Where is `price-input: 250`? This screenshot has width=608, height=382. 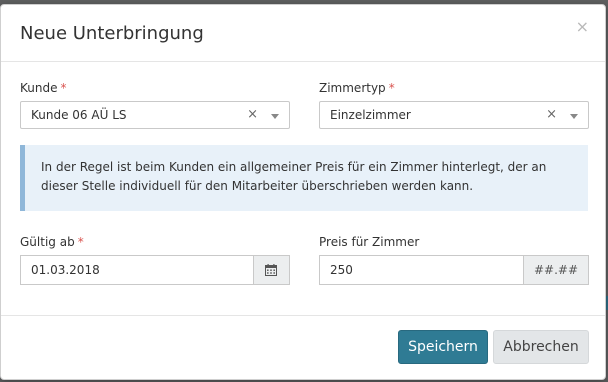 price-input: 250 is located at coordinates (421, 270).